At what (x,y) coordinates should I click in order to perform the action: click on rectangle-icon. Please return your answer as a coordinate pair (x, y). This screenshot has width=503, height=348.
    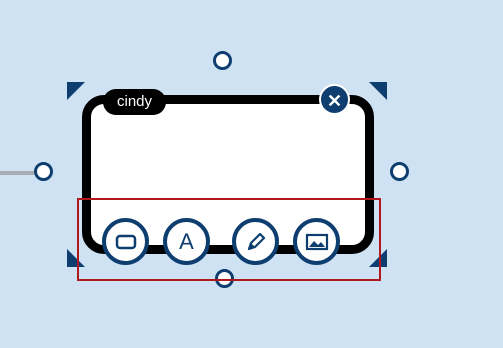
    Looking at the image, I should click on (125, 241).